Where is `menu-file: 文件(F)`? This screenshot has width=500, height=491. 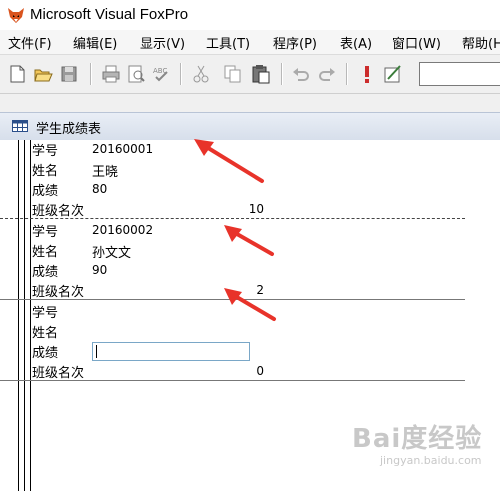 menu-file: 文件(F) is located at coordinates (30, 42).